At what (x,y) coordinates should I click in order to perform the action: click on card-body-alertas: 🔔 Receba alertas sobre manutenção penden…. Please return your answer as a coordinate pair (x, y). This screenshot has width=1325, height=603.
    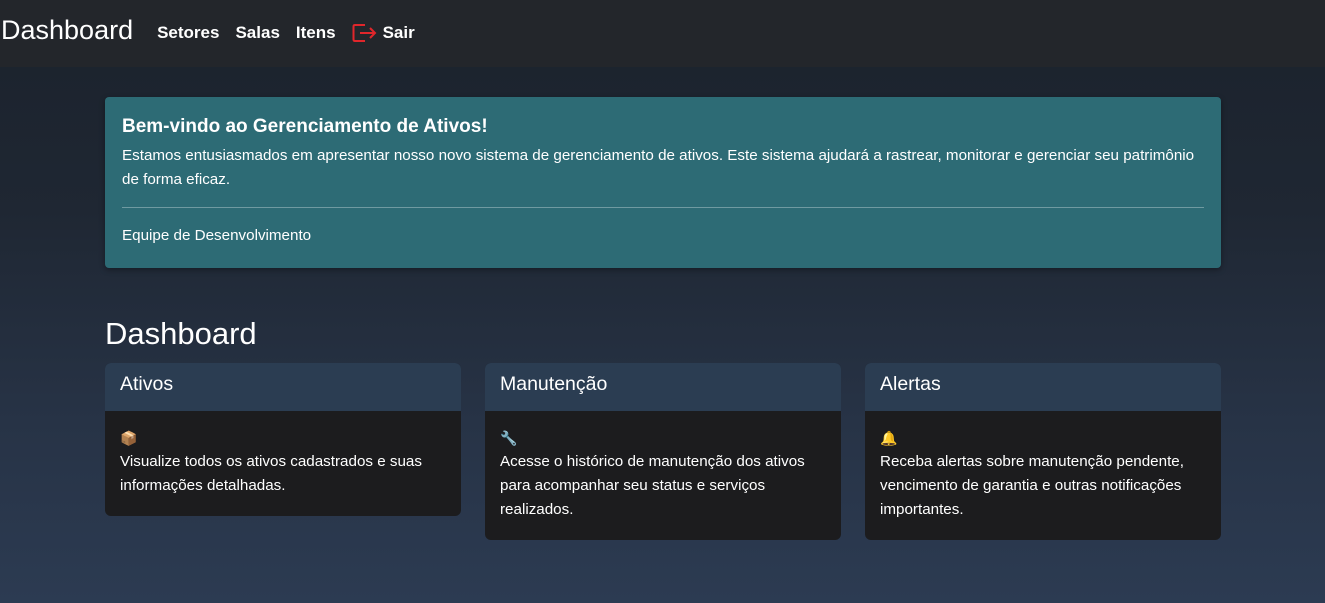
    Looking at the image, I should click on (1043, 472).